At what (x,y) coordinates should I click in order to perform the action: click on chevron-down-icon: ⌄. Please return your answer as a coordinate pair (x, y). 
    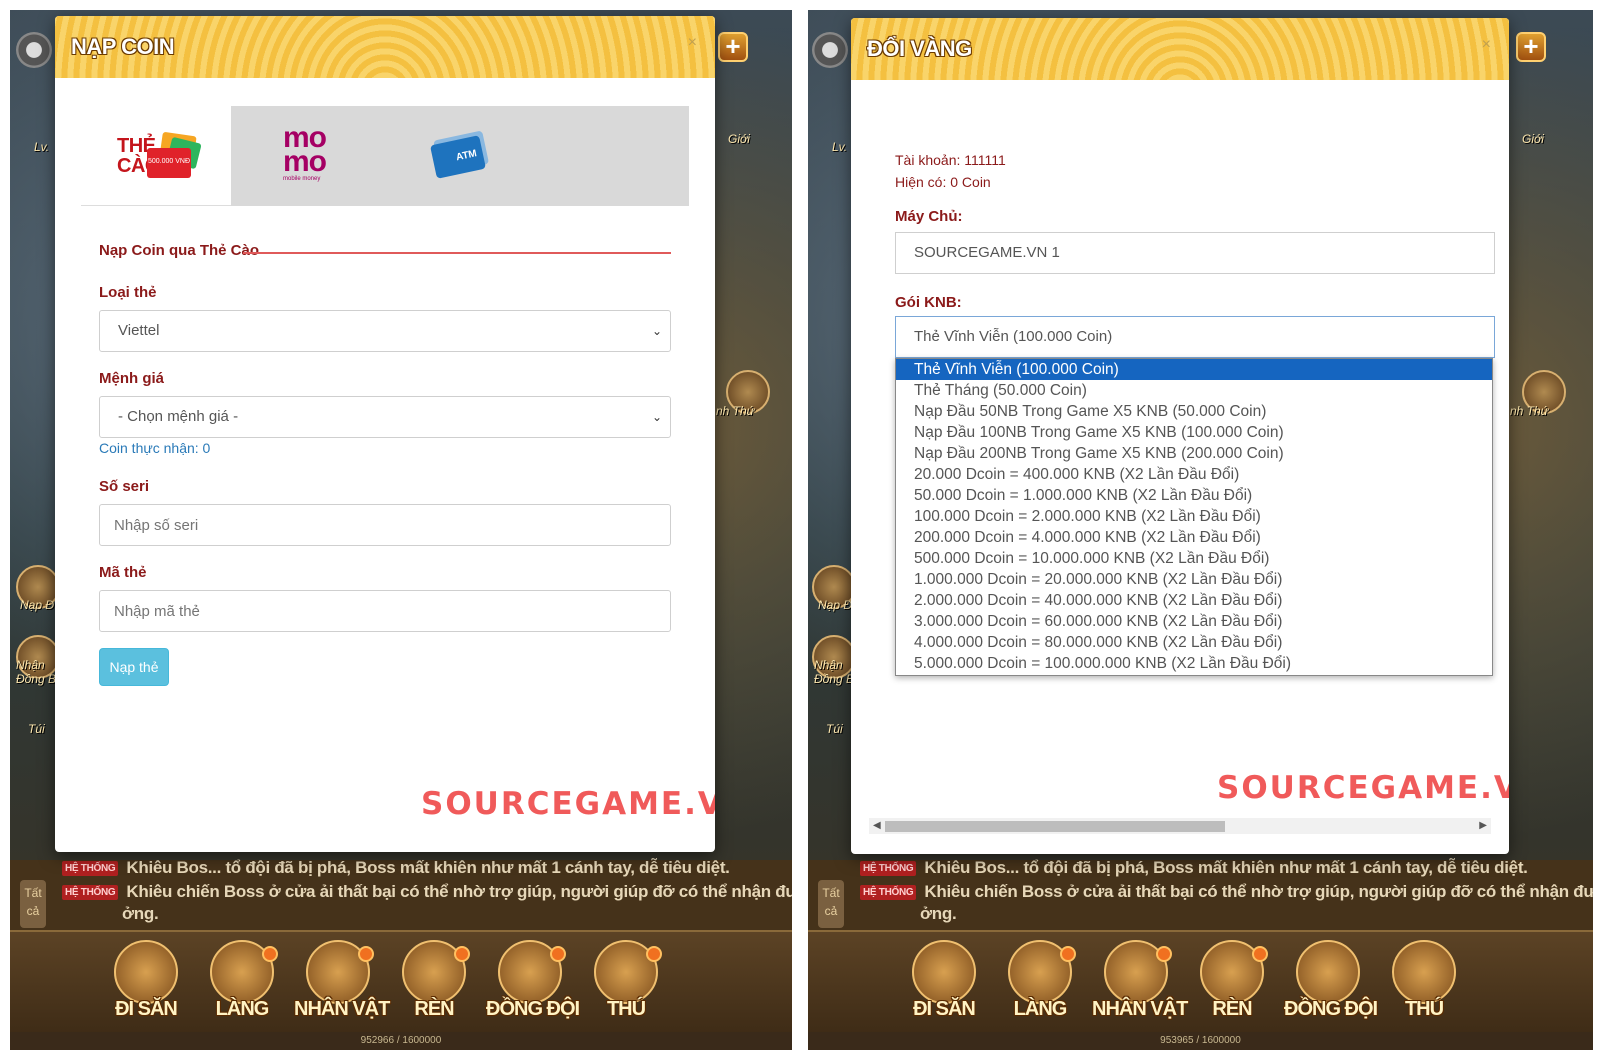
    Looking at the image, I should click on (656, 417).